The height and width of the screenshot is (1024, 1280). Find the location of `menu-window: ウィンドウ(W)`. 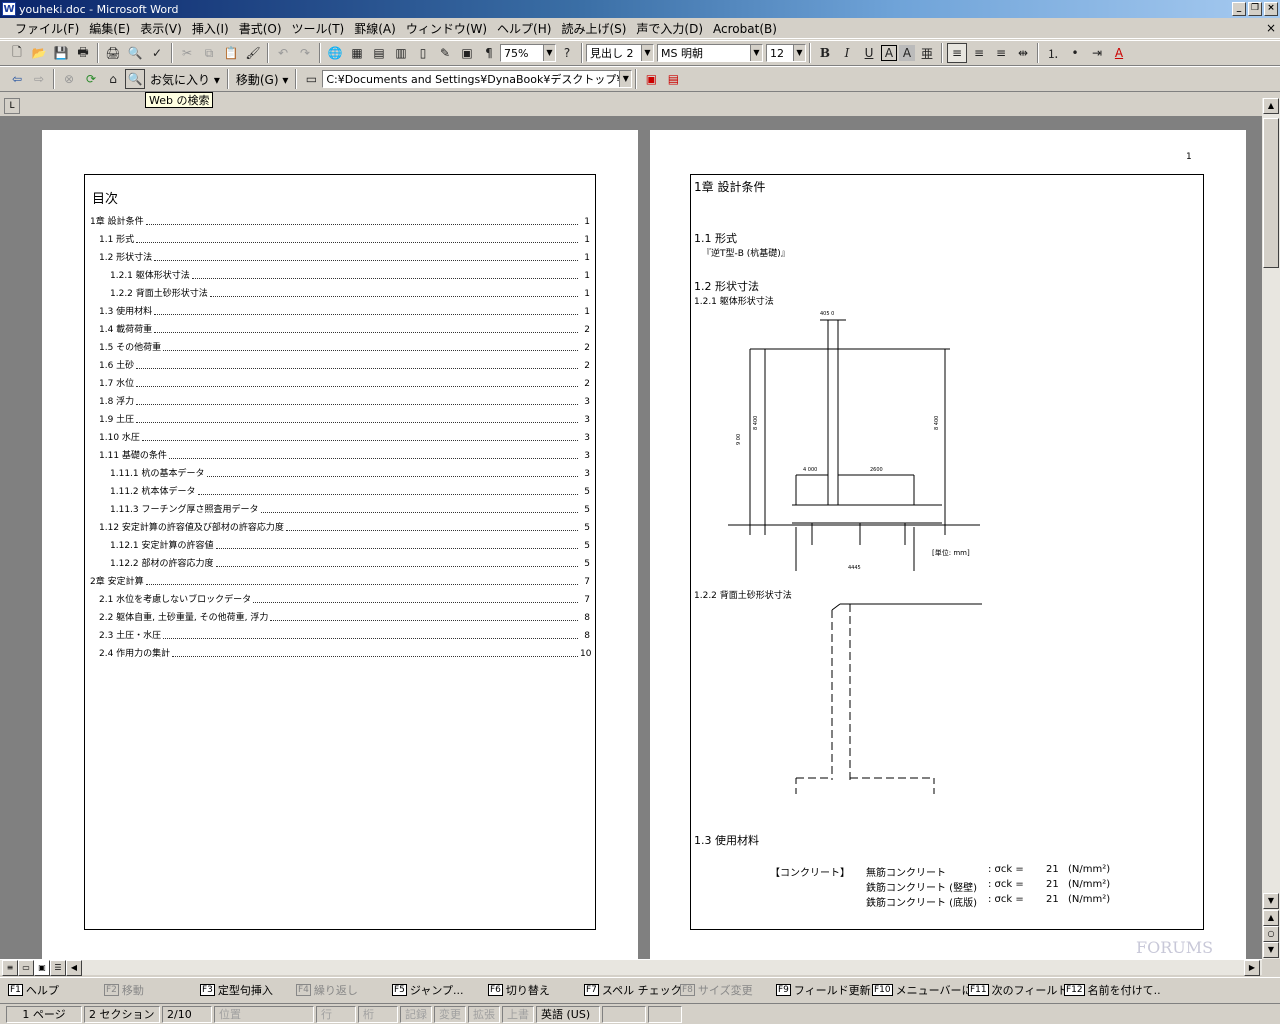

menu-window: ウィンドウ(W) is located at coordinates (446, 28).